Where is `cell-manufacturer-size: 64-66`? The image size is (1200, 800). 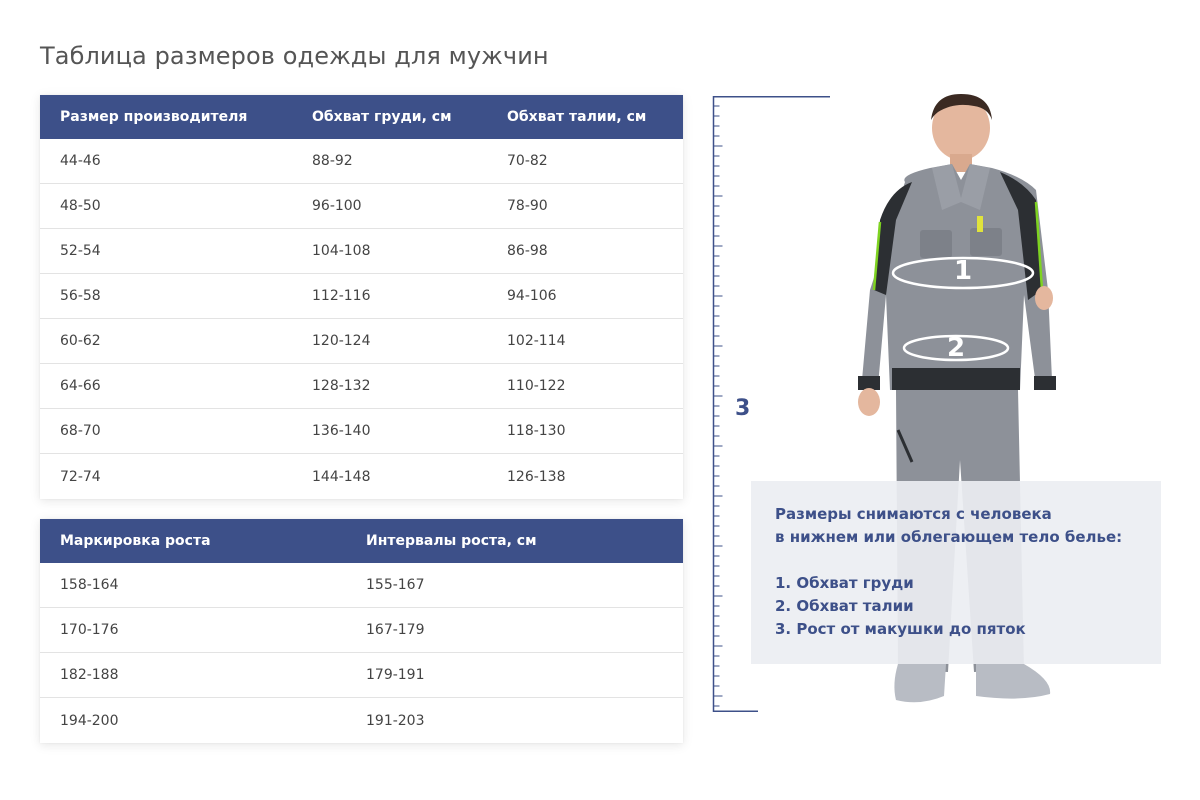
cell-manufacturer-size: 64-66 is located at coordinates (80, 386).